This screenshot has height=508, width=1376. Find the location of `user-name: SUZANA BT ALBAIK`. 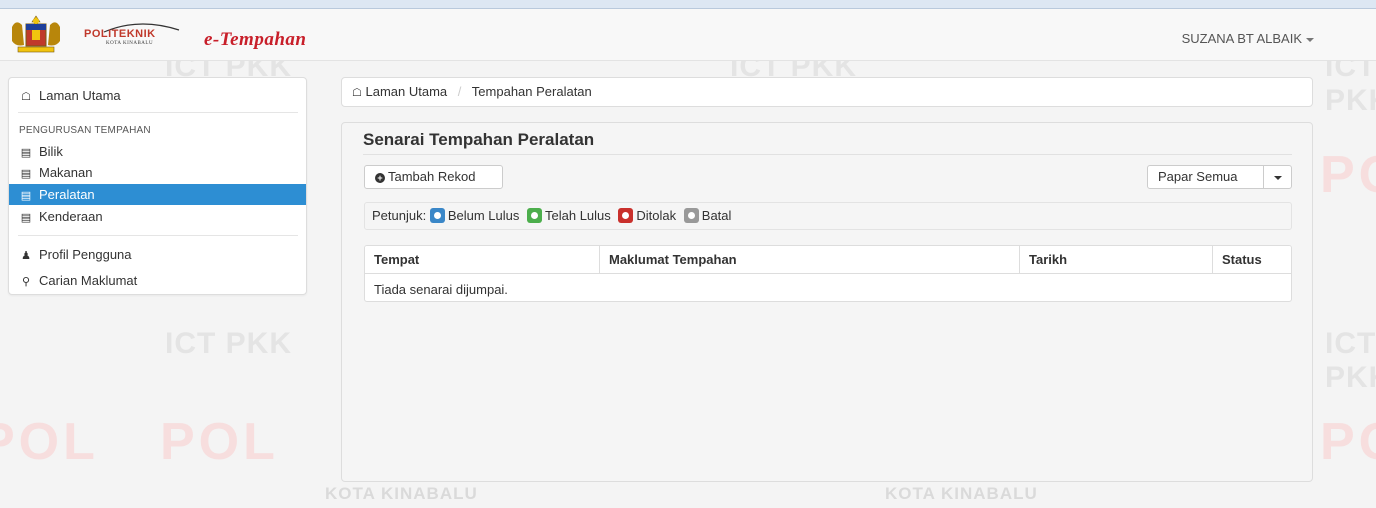

user-name: SUZANA BT ALBAIK is located at coordinates (1241, 38).